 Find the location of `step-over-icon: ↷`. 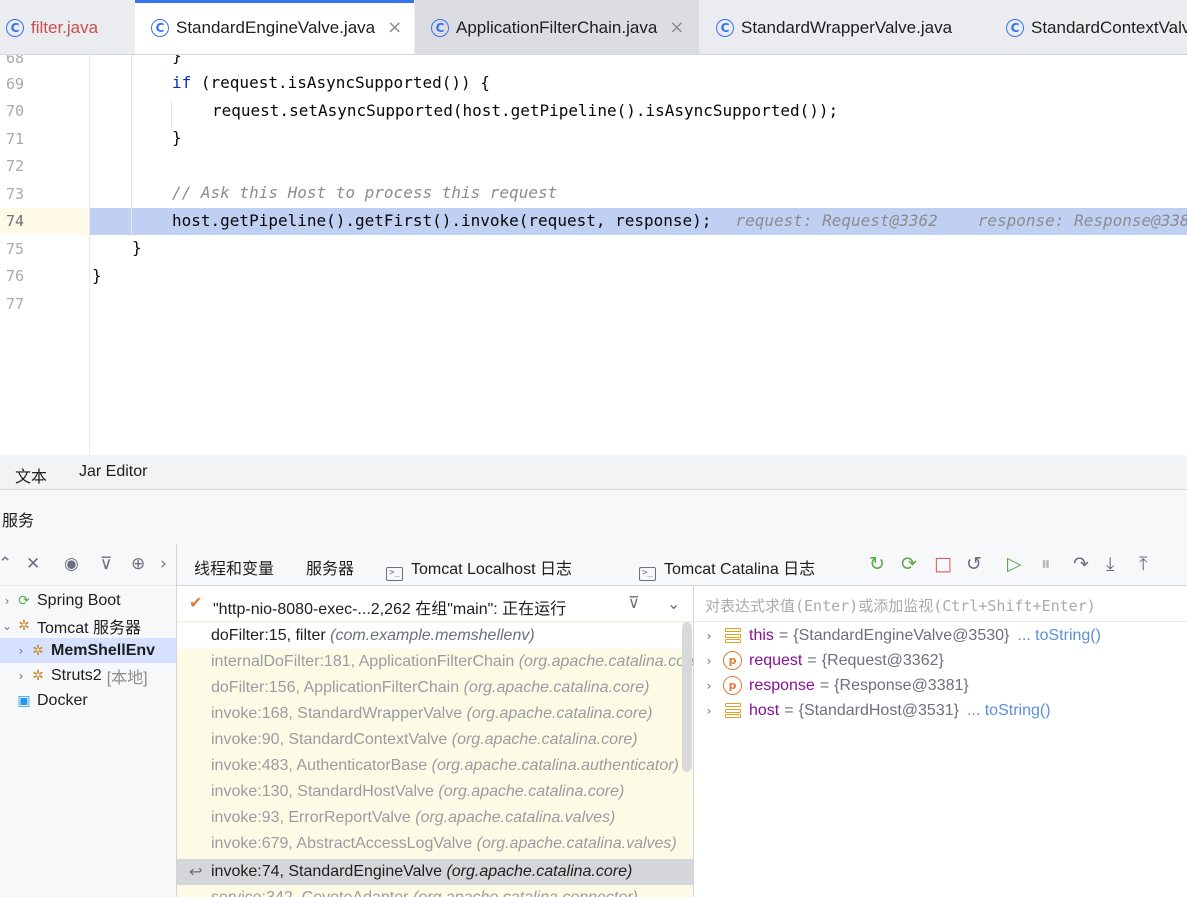

step-over-icon: ↷ is located at coordinates (1081, 564).